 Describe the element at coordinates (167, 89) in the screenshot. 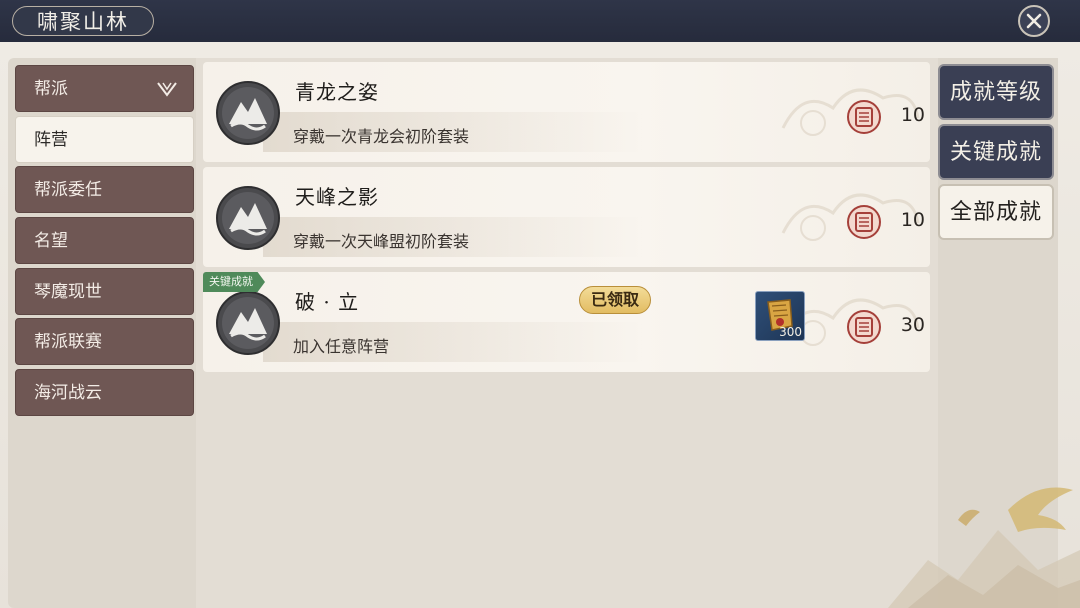

I see `chevron-down-icon` at that location.